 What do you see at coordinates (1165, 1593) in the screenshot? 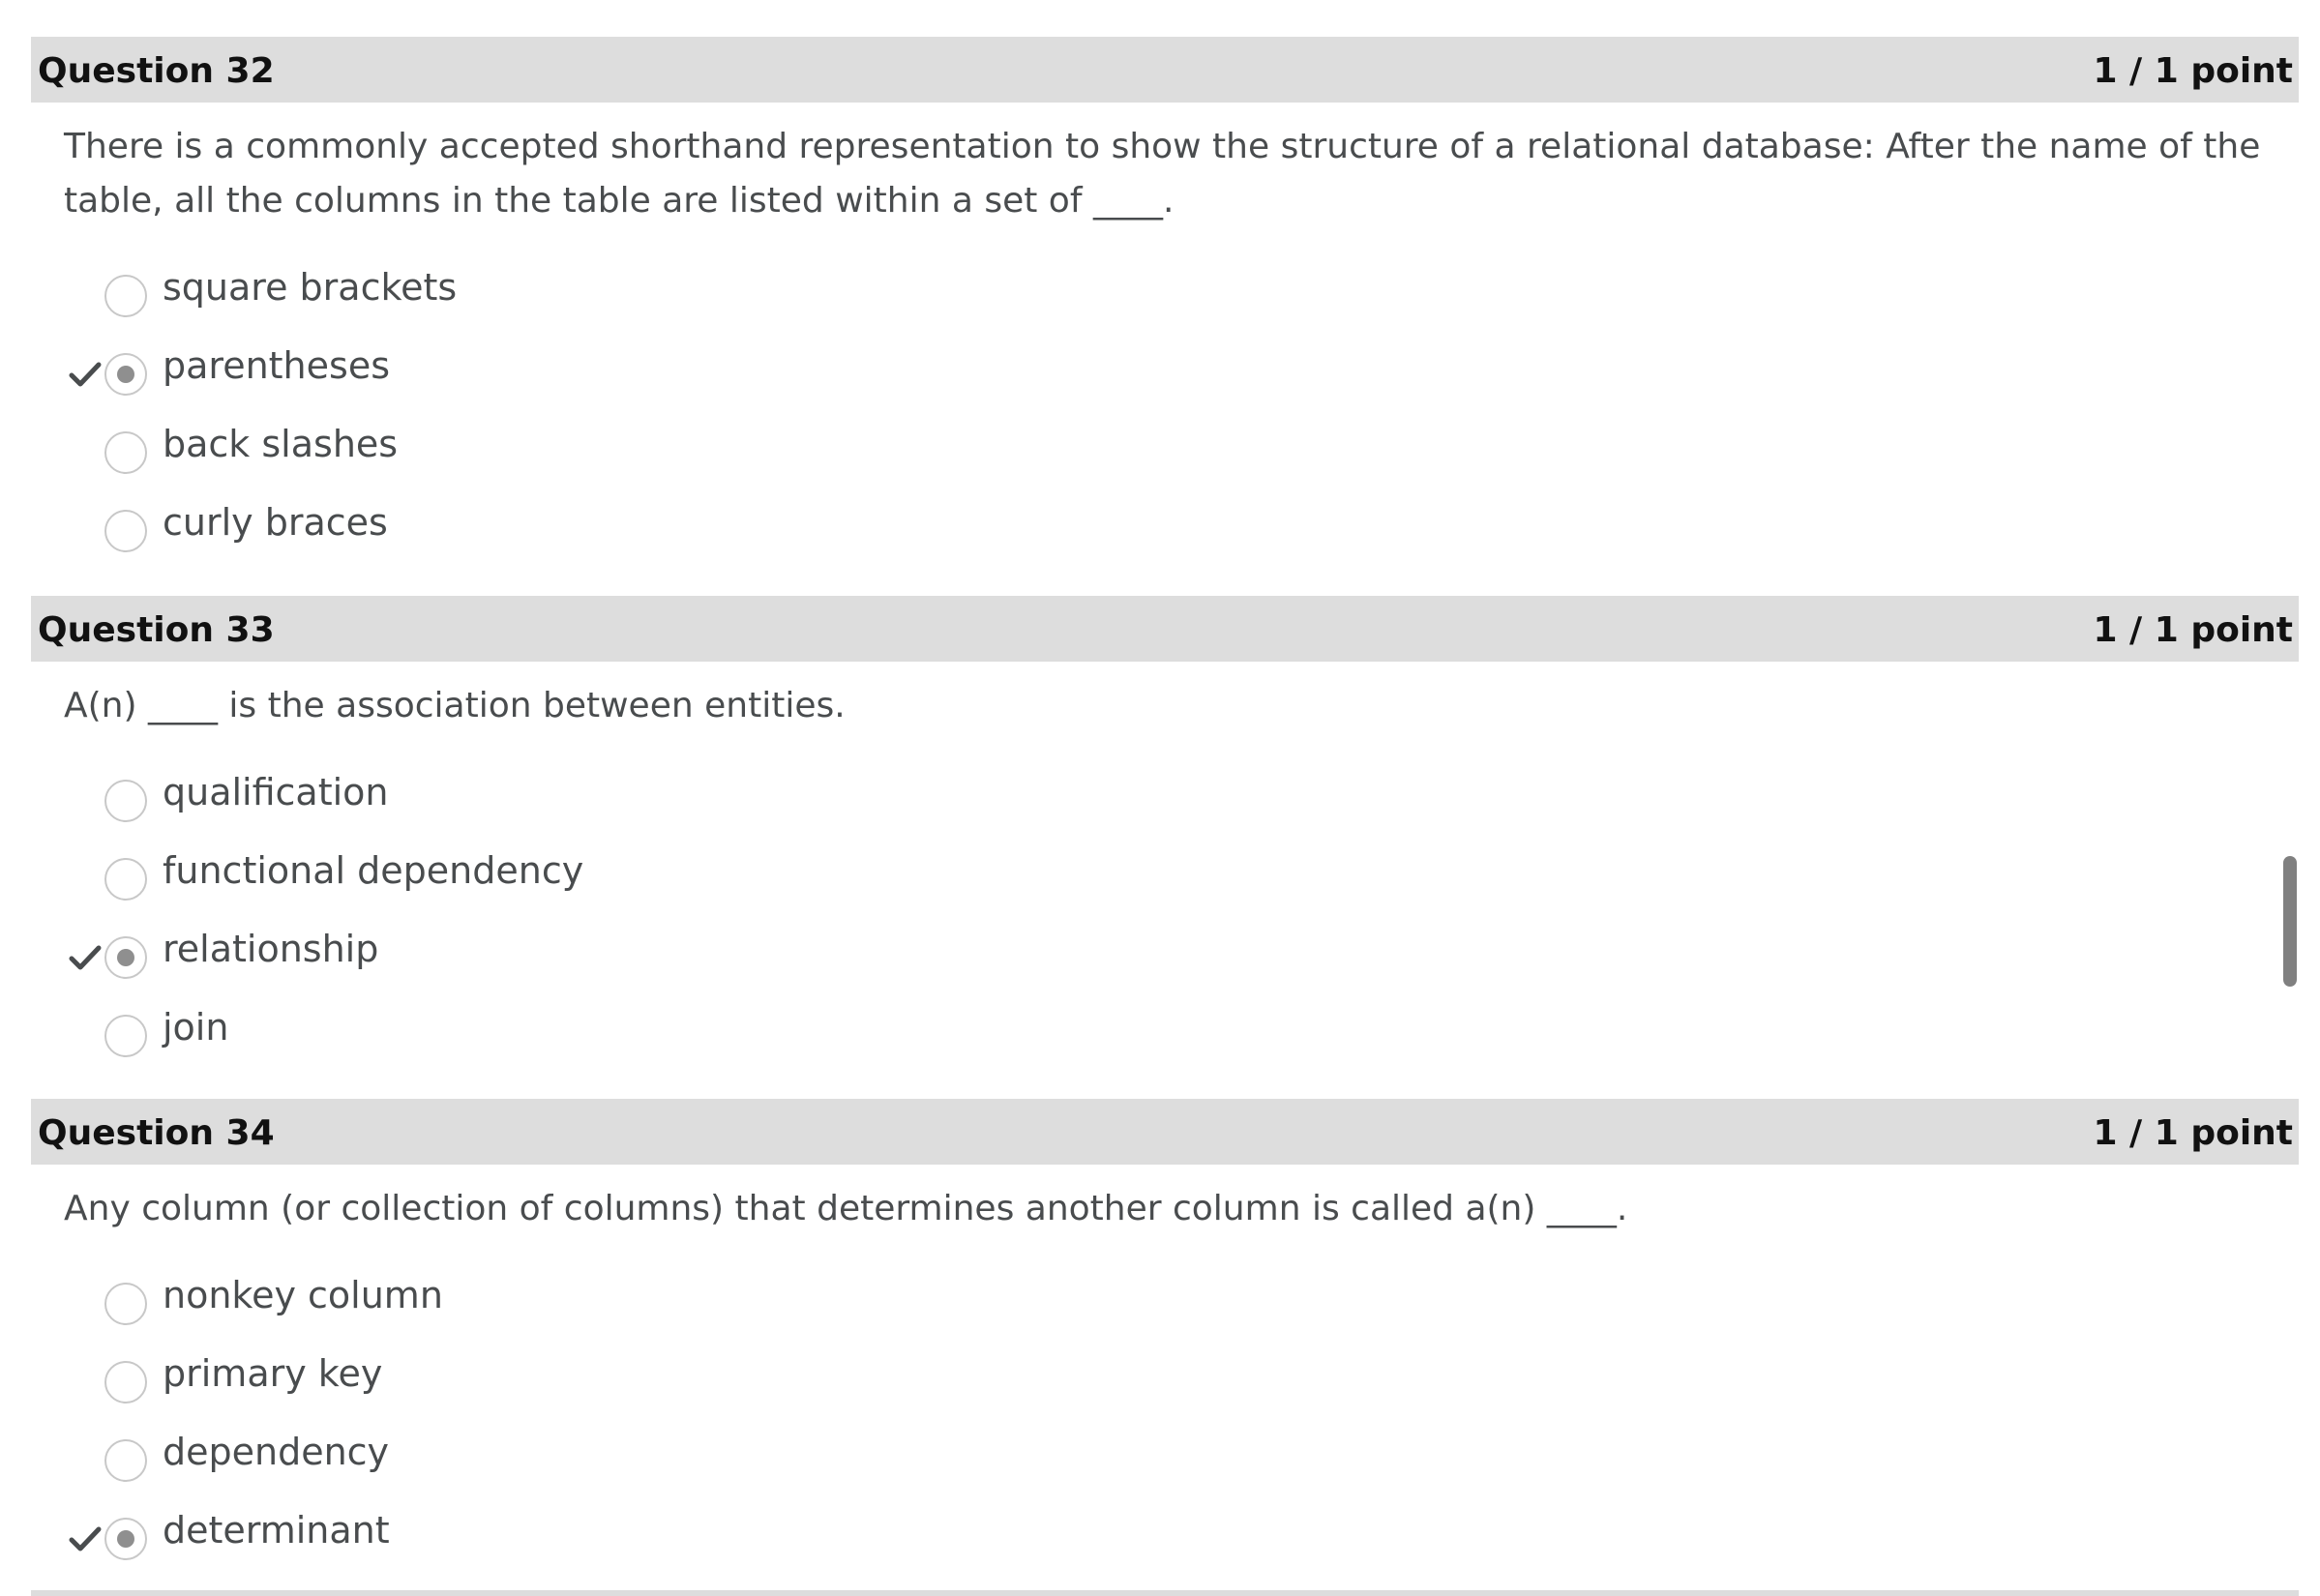
I see `section-divider` at bounding box center [1165, 1593].